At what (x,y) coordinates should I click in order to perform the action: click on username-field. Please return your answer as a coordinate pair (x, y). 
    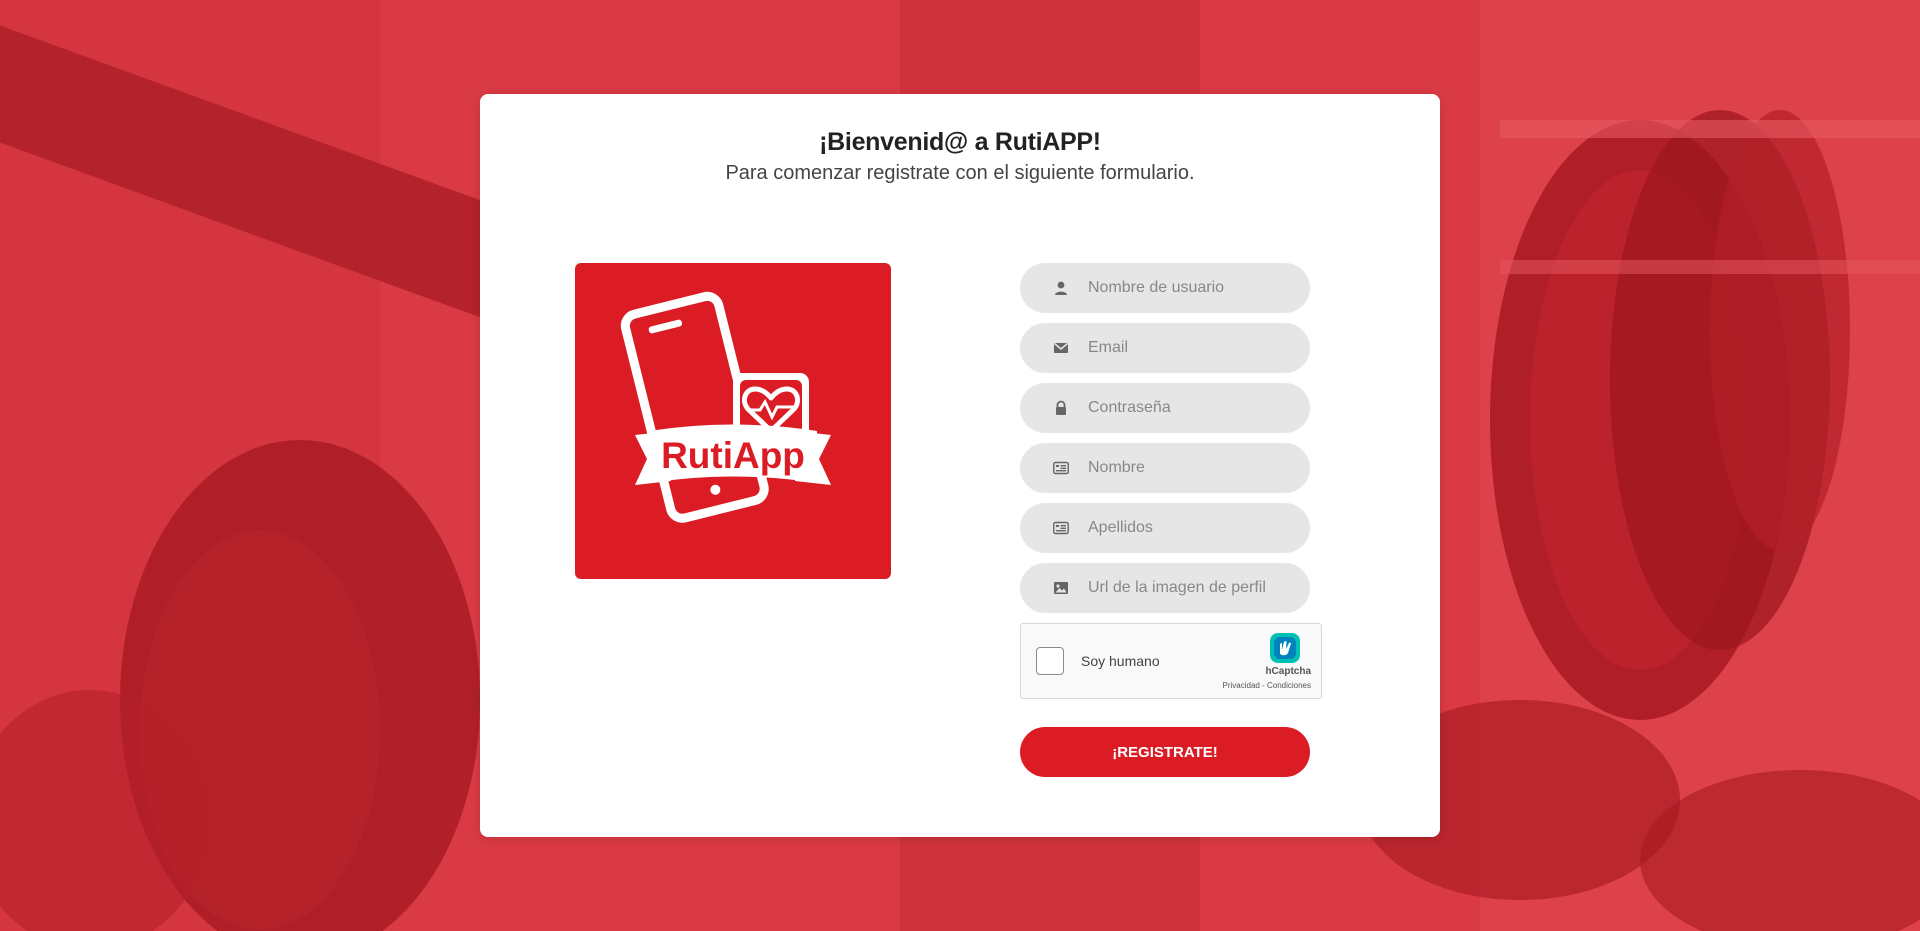
    Looking at the image, I should click on (1165, 288).